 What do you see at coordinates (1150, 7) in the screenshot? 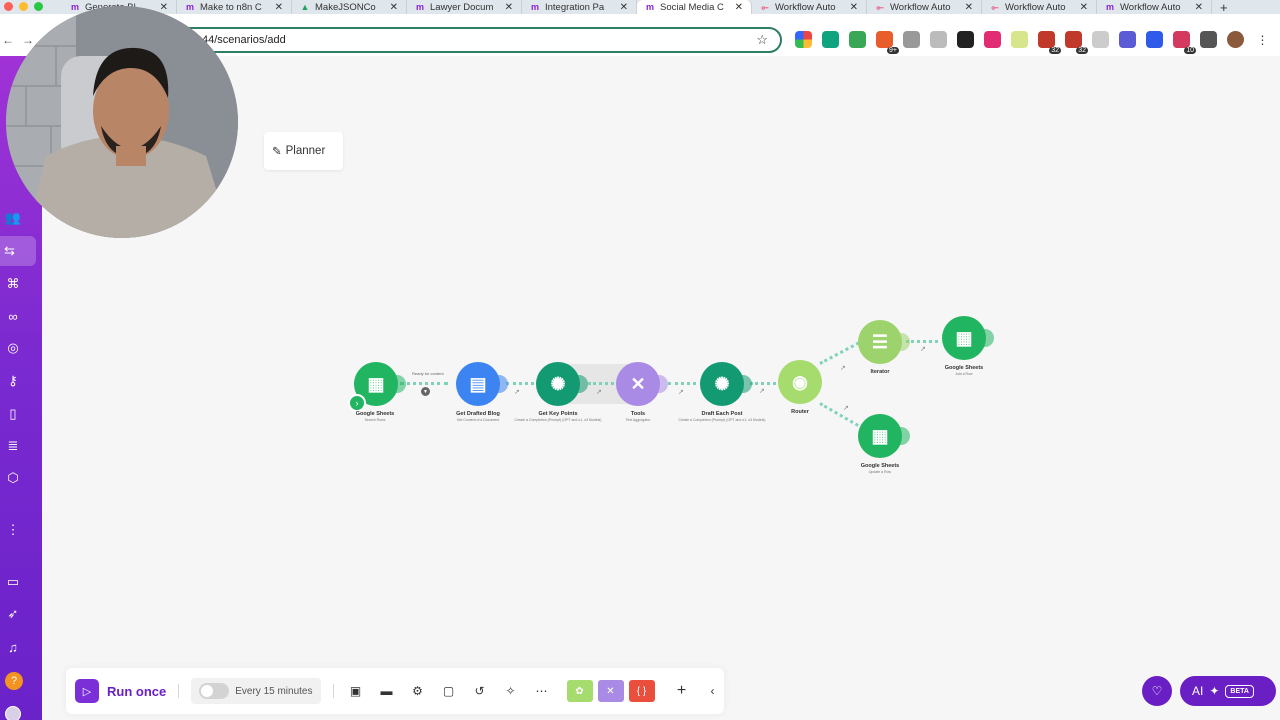
I see `tab-label: Workflow Auto` at bounding box center [1150, 7].